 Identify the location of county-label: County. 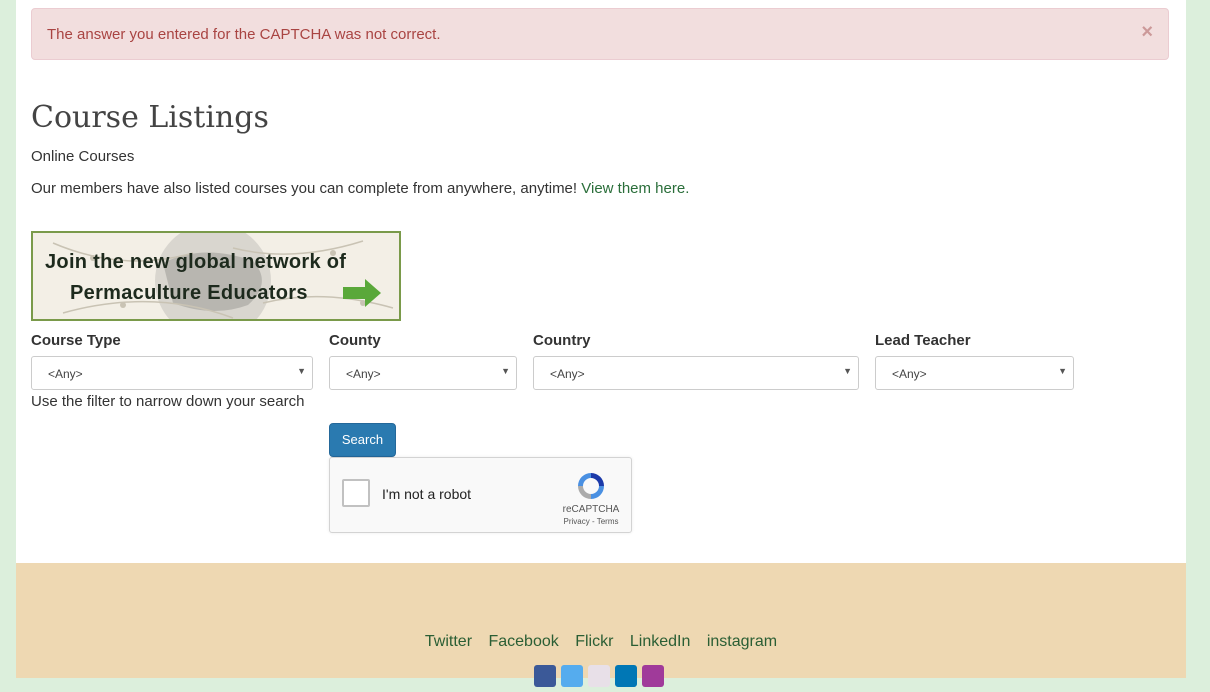
(355, 340).